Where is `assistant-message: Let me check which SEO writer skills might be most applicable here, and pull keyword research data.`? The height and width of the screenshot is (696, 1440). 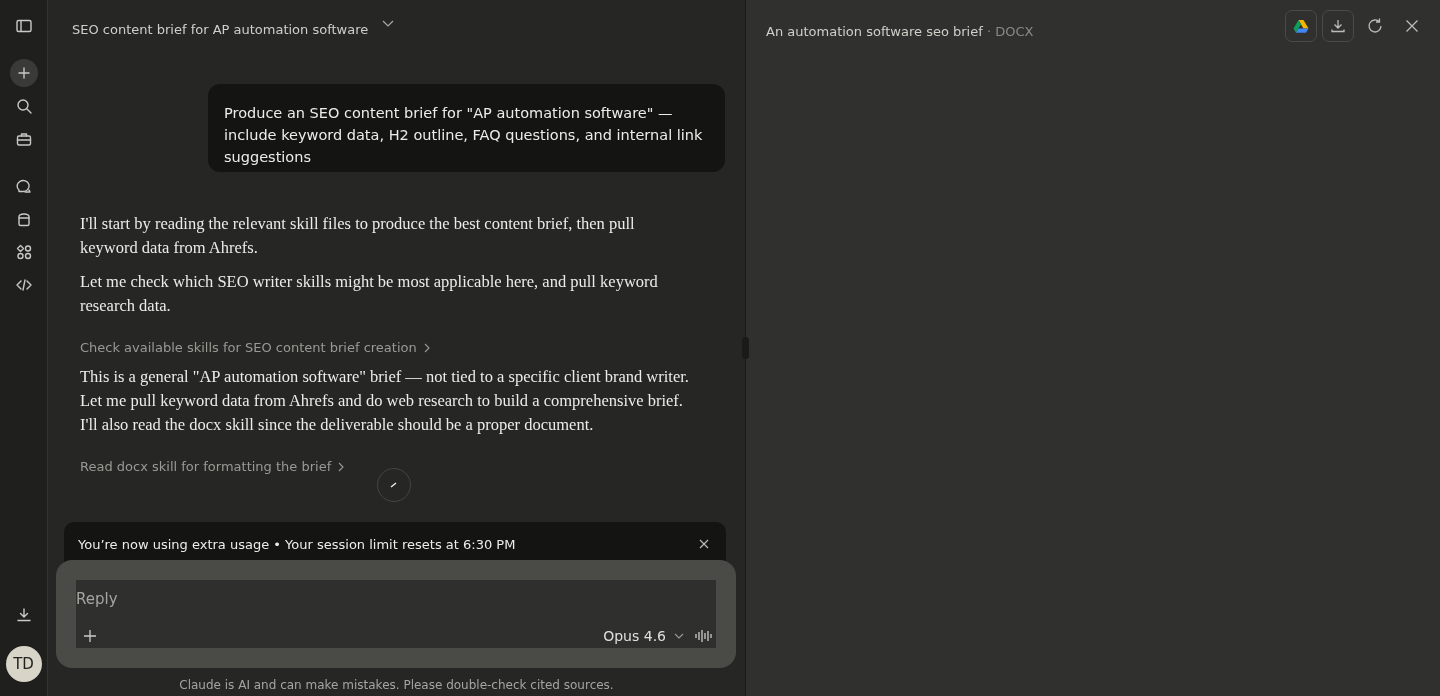 assistant-message: Let me check which SEO writer skills might be most applicable here, and pull keyword research data. is located at coordinates (369, 294).